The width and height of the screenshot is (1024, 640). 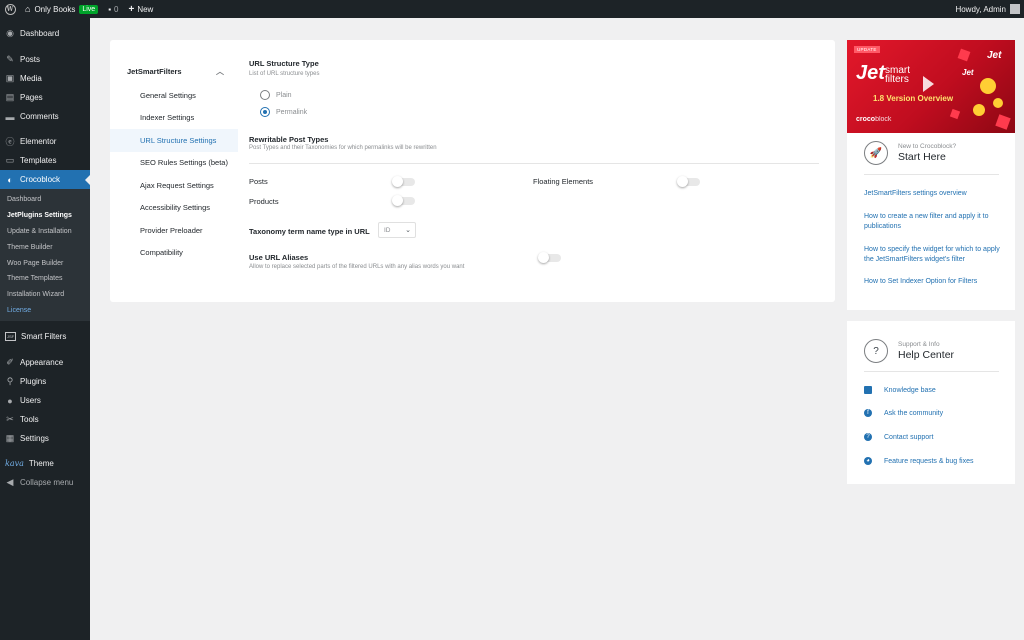 I want to click on nav-accessibility-settings: Accessibility Settings, so click(x=174, y=208).